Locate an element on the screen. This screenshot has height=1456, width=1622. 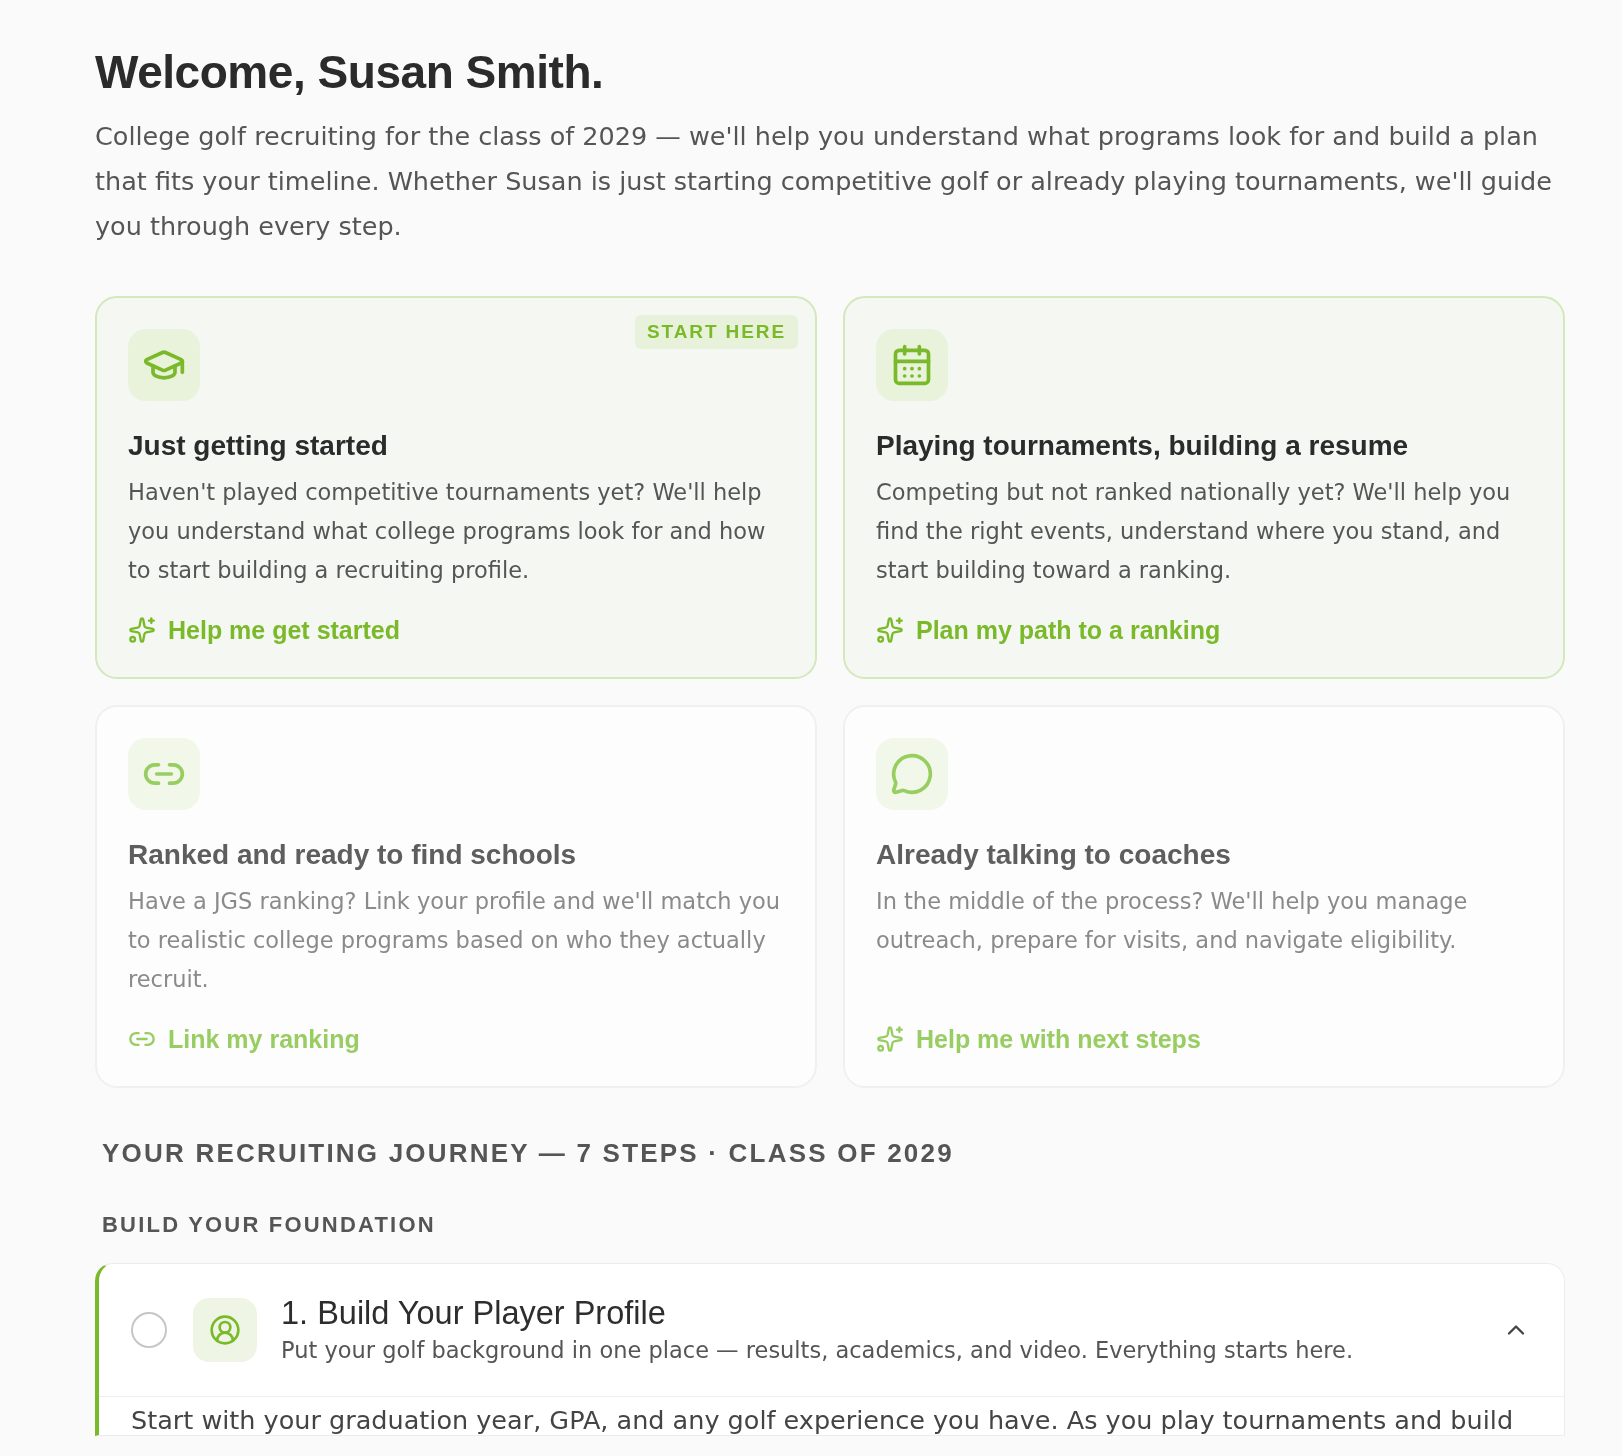
card-description: Have a JGS ranking? Link your profile and we'll match you to realistic college programs based on who they actually recruit. is located at coordinates (455, 940).